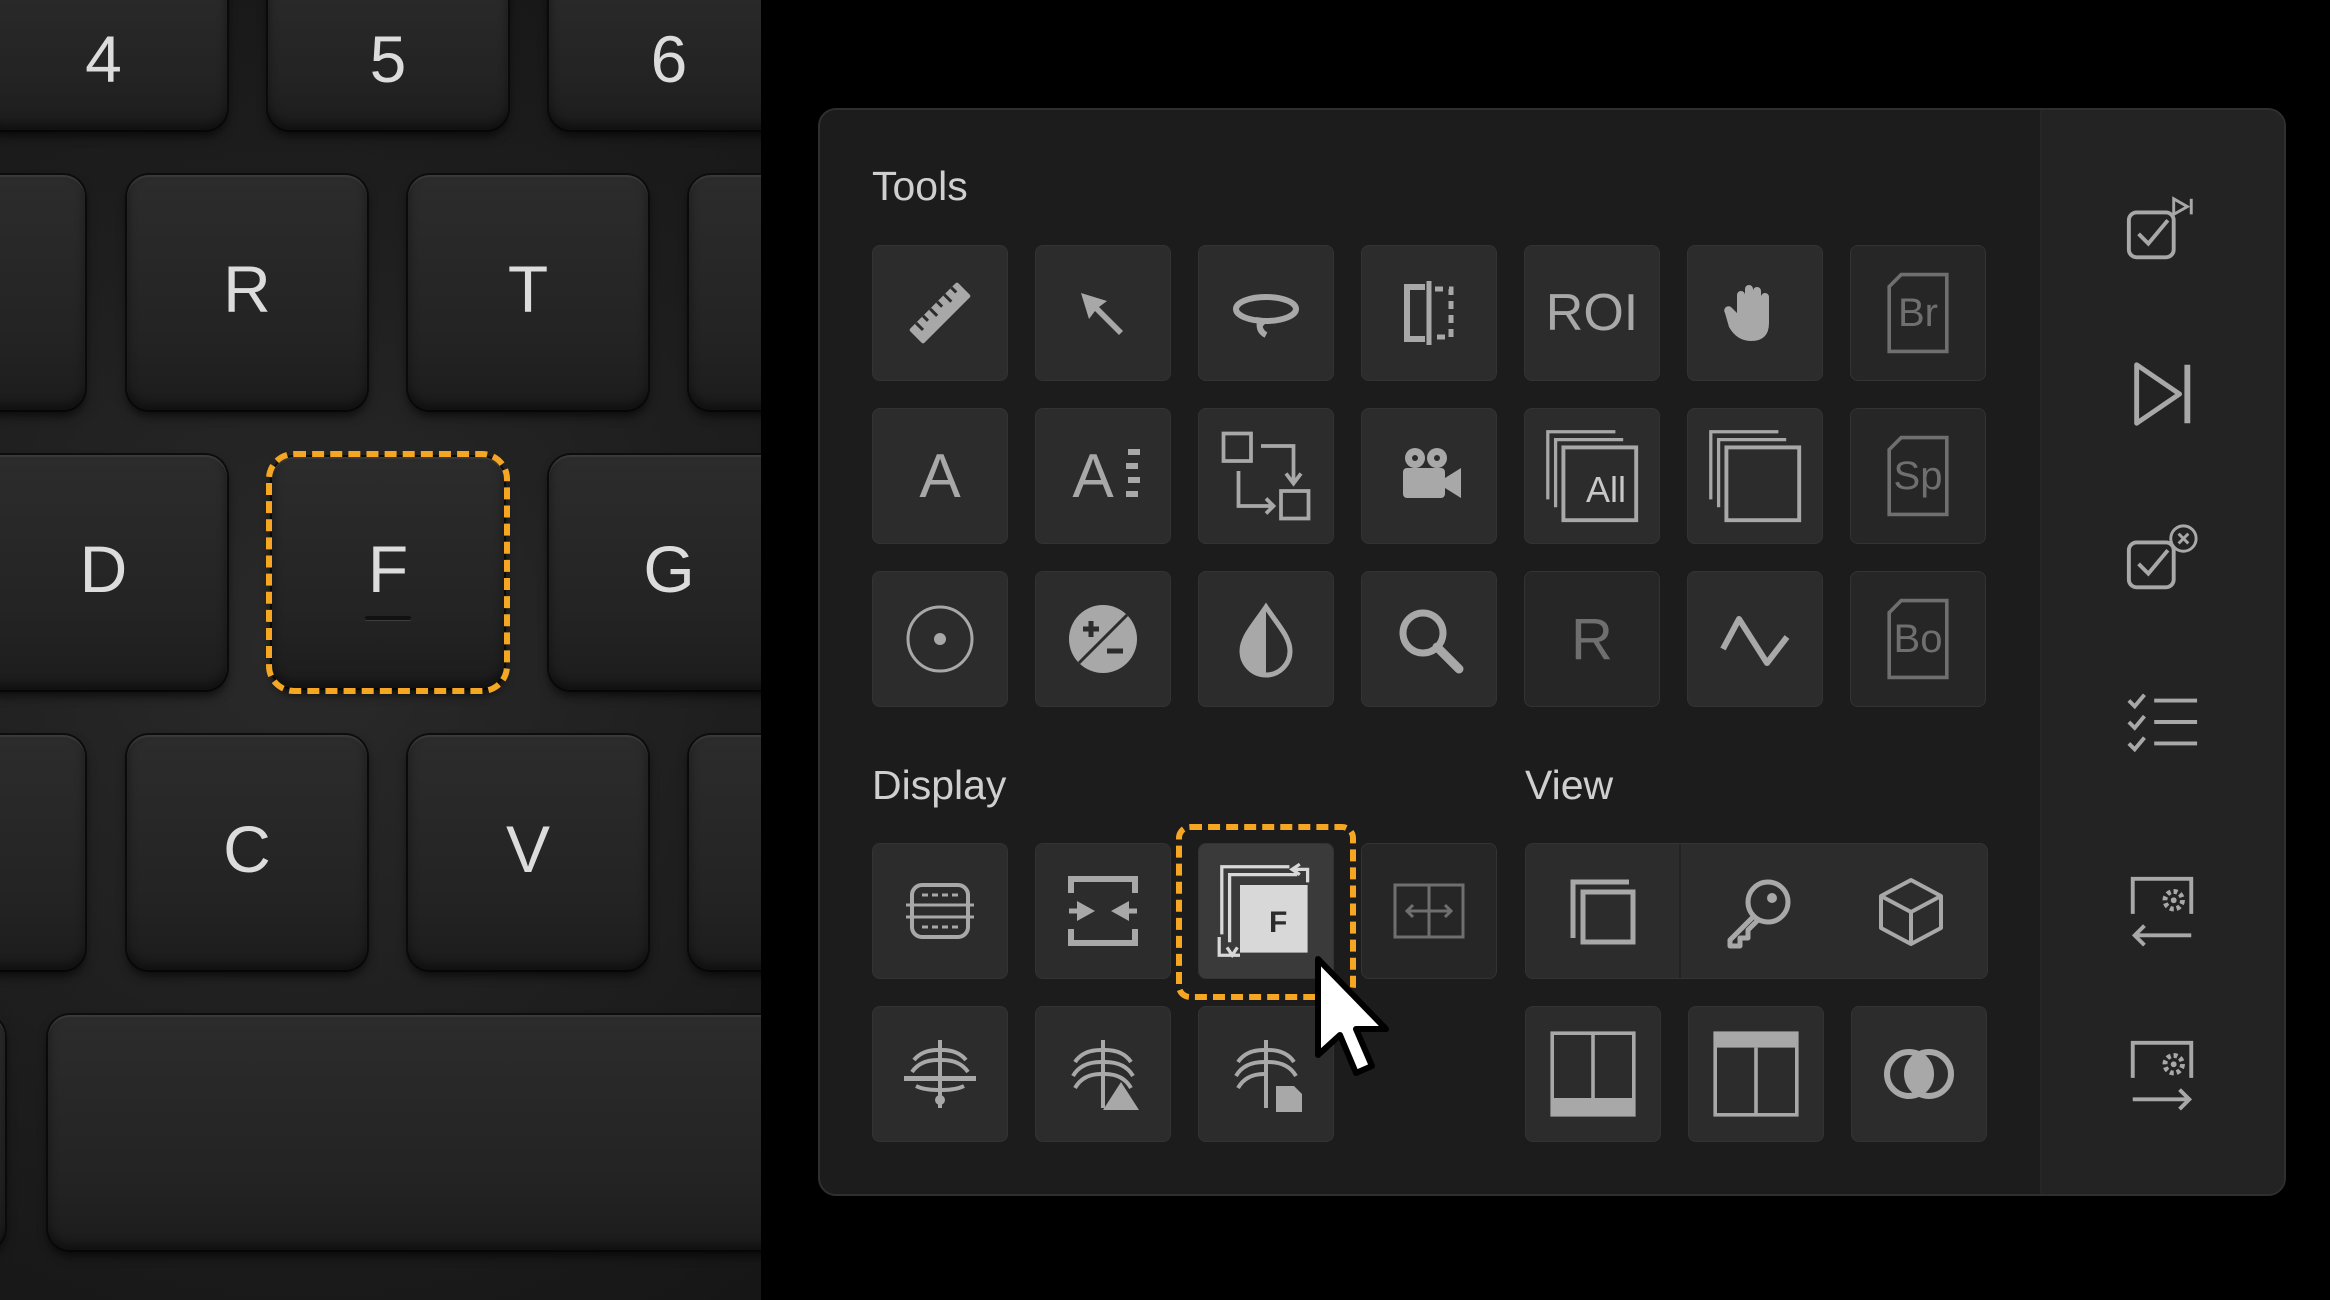 This screenshot has height=1300, width=2330. What do you see at coordinates (655, 65) in the screenshot?
I see `key-6: 6` at bounding box center [655, 65].